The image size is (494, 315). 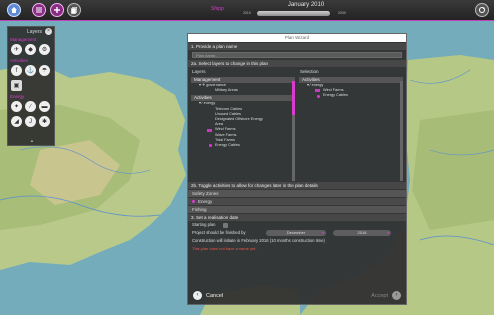 I want to click on governance-layer-icon: ✈, so click(x=16, y=49).